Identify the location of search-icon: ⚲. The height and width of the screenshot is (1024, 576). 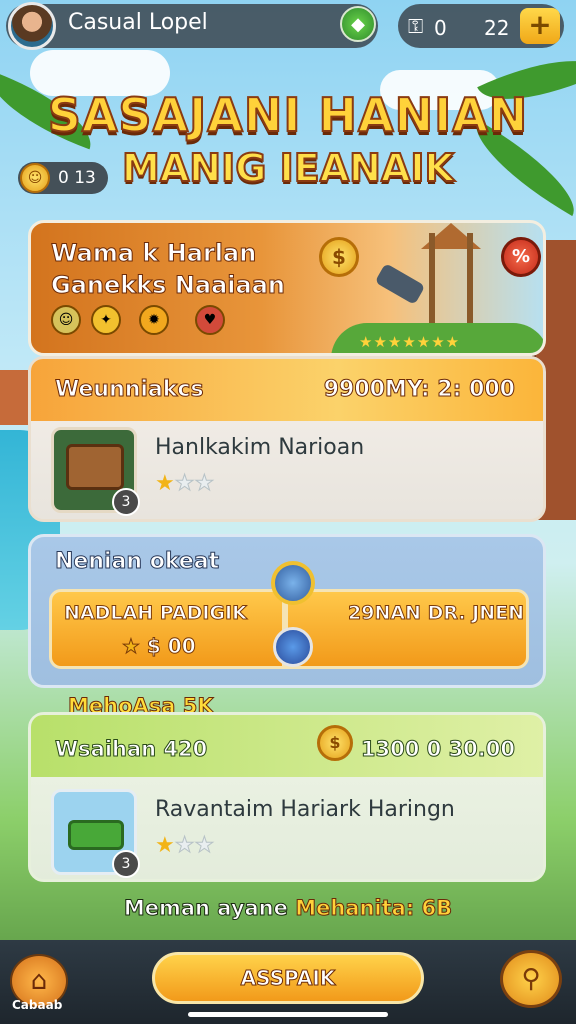
(531, 979).